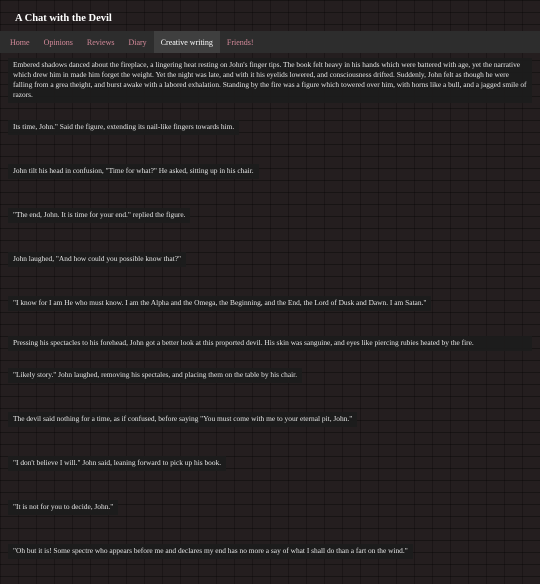 The width and height of the screenshot is (540, 584). Describe the element at coordinates (186, 42) in the screenshot. I see `nav-item-creative-writing: Creative writing` at that location.